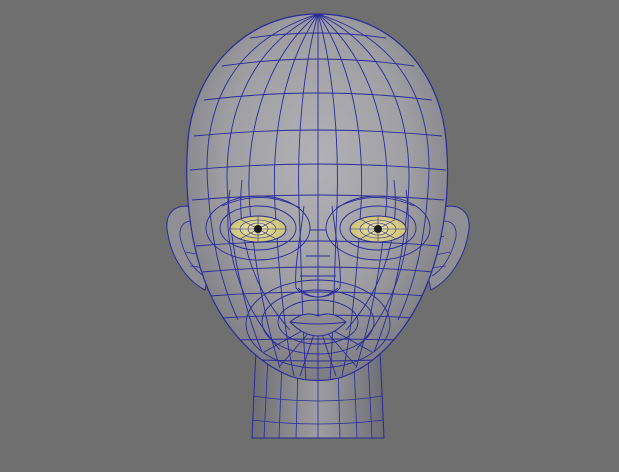  I want to click on left-eye, so click(258, 229).